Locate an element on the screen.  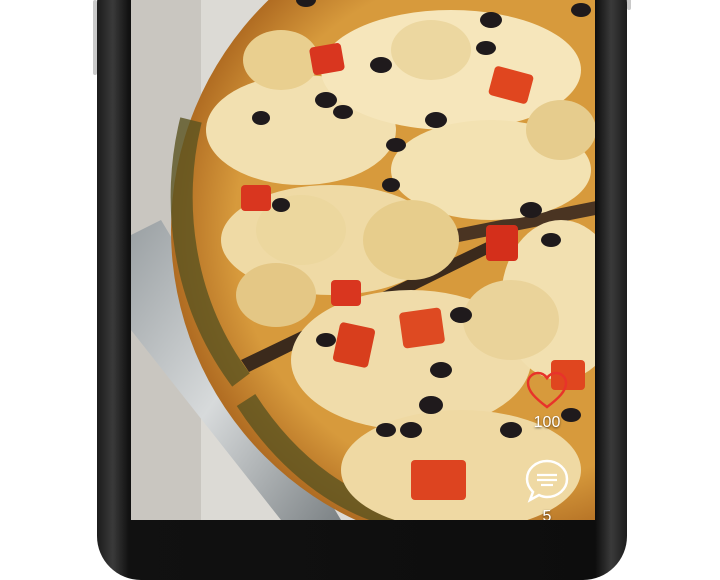
like-count: 100 is located at coordinates (547, 422).